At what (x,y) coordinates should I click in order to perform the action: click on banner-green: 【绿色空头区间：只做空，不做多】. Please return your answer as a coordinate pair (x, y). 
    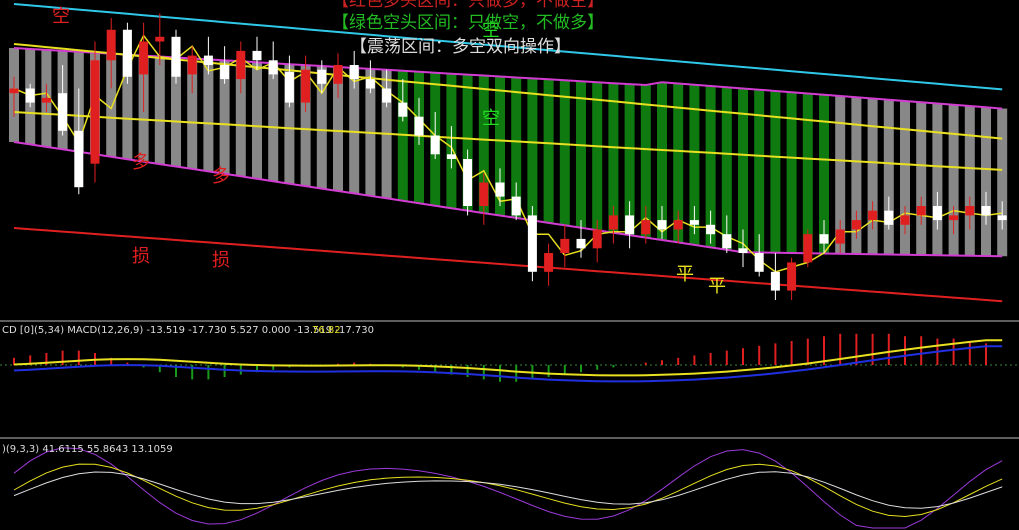
    Looking at the image, I should click on (468, 23).